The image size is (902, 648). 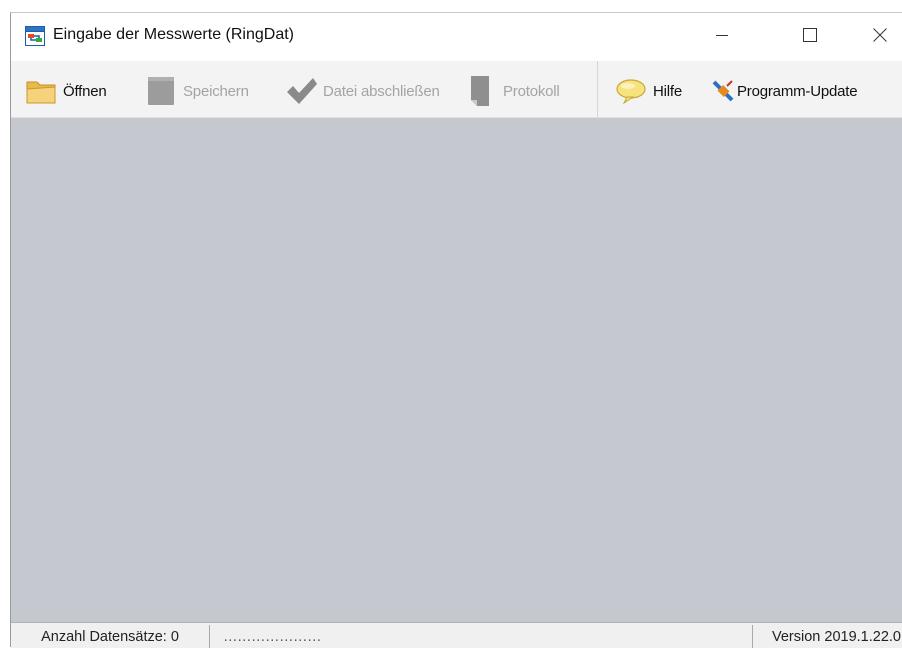 I want to click on help-label: Hilfe, so click(x=668, y=91).